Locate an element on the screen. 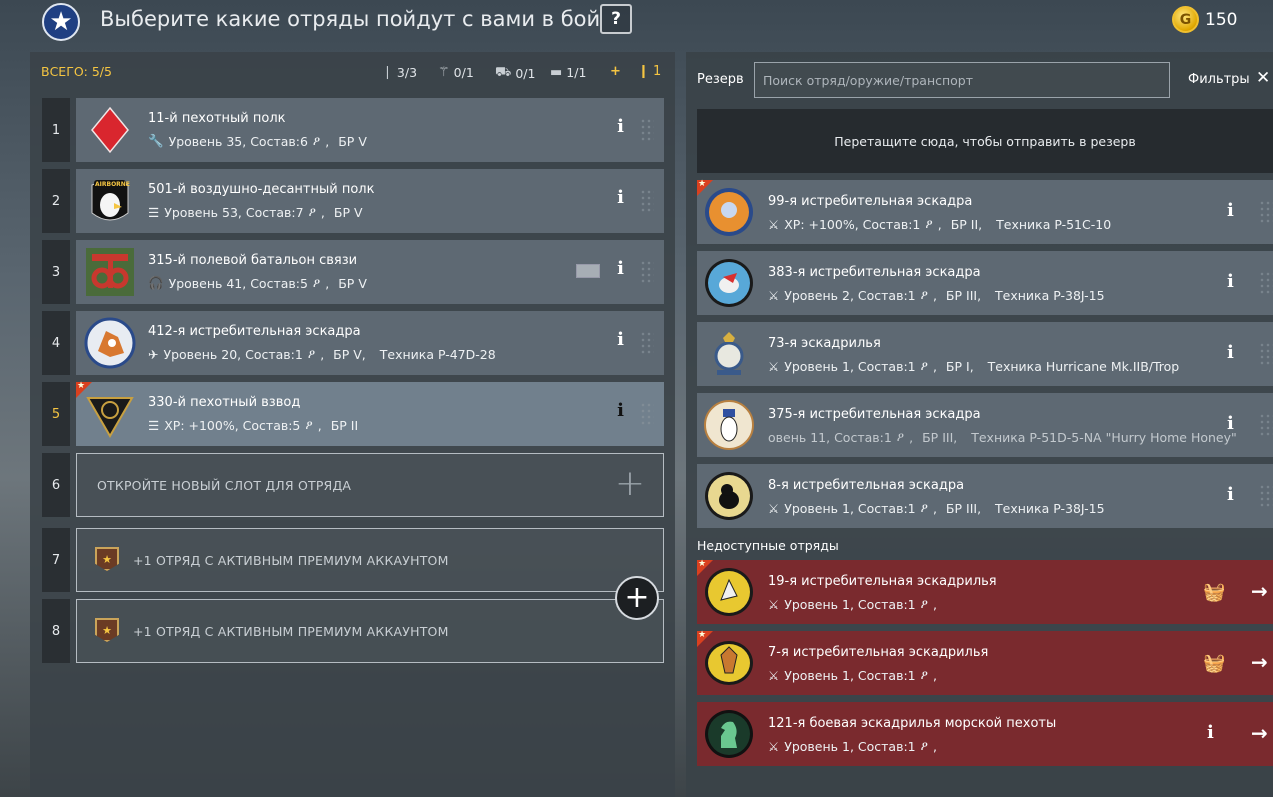 This screenshot has height=797, width=1273. squad-name: 8-я истребительная эскадра is located at coordinates (866, 485).